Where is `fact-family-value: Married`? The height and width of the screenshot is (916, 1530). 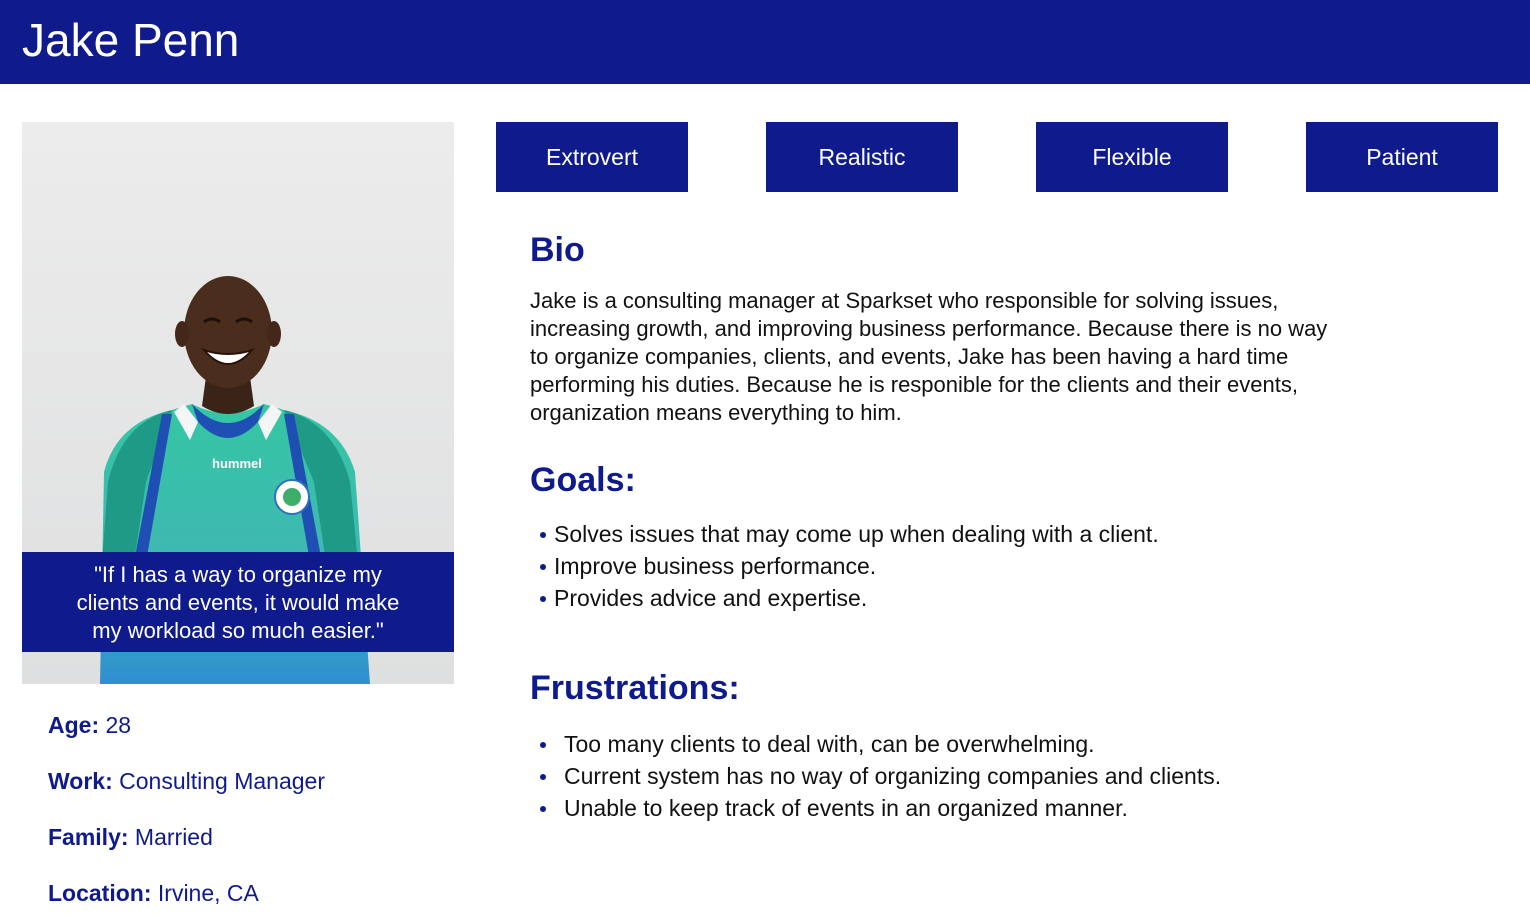 fact-family-value: Married is located at coordinates (173, 837).